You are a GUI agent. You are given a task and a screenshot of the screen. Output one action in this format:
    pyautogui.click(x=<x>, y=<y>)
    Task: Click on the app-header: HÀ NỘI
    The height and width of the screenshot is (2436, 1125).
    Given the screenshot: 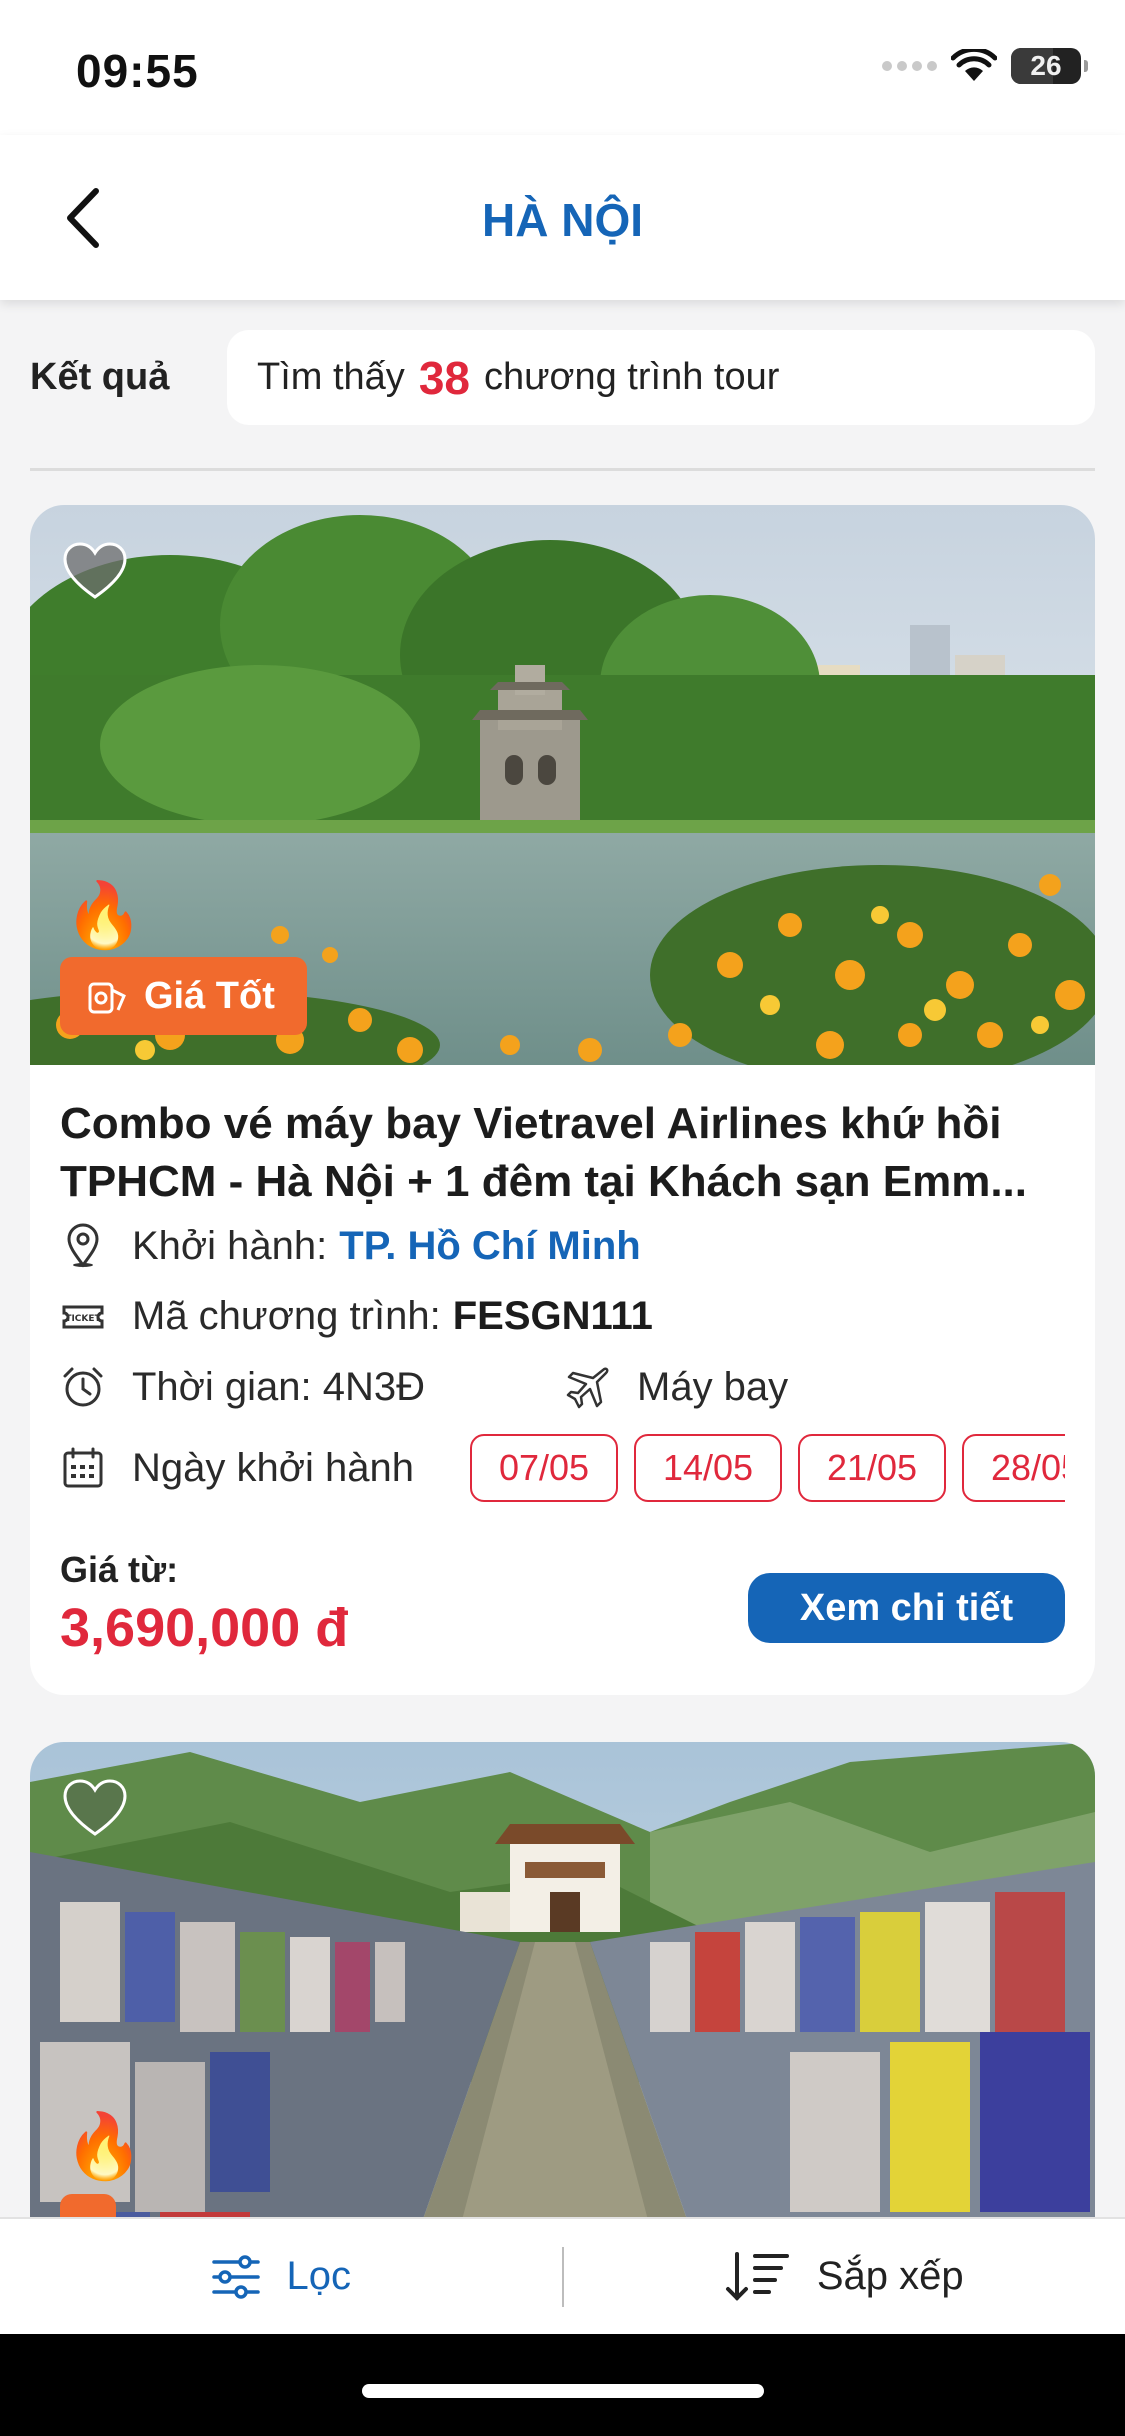 What is the action you would take?
    pyautogui.click(x=562, y=217)
    